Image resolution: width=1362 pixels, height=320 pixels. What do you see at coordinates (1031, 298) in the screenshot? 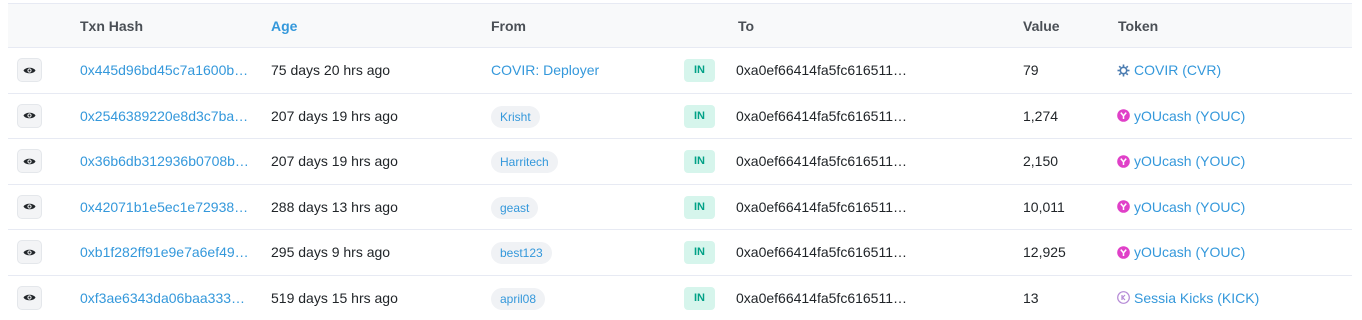
I see `value-text: 13` at bounding box center [1031, 298].